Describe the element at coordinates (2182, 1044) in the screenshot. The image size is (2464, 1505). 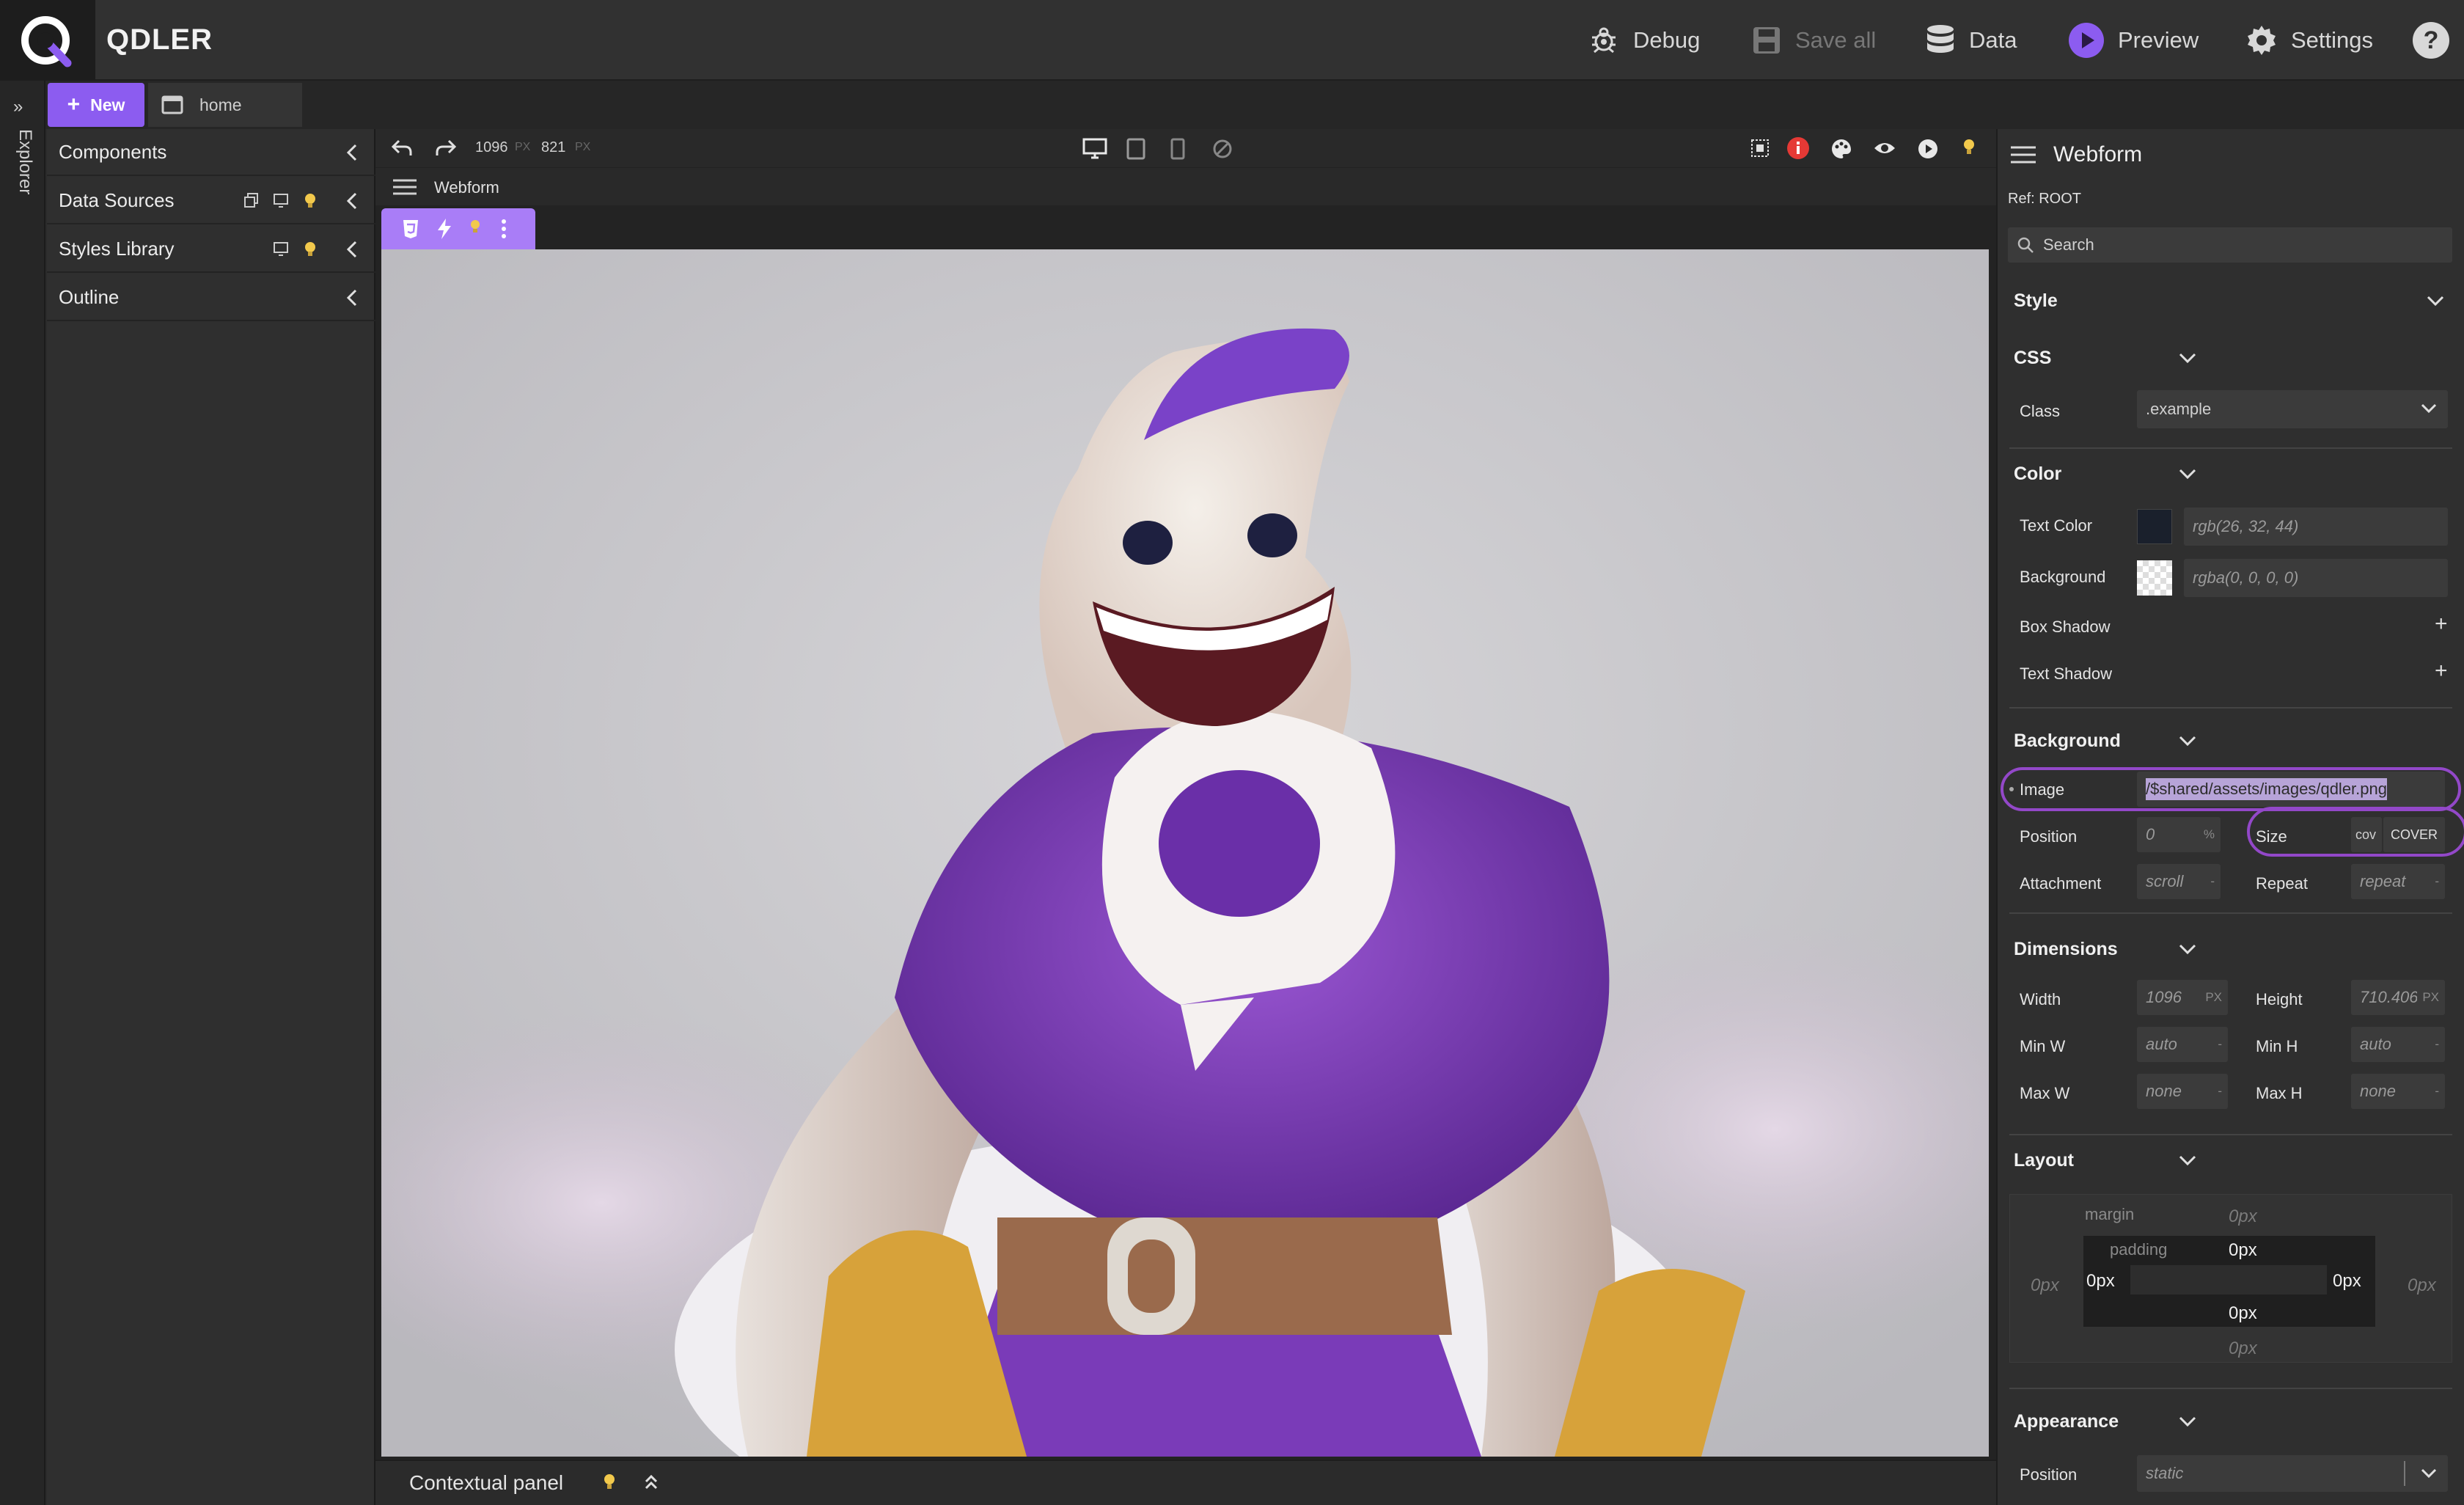
I see `min-width-input: auto -` at that location.